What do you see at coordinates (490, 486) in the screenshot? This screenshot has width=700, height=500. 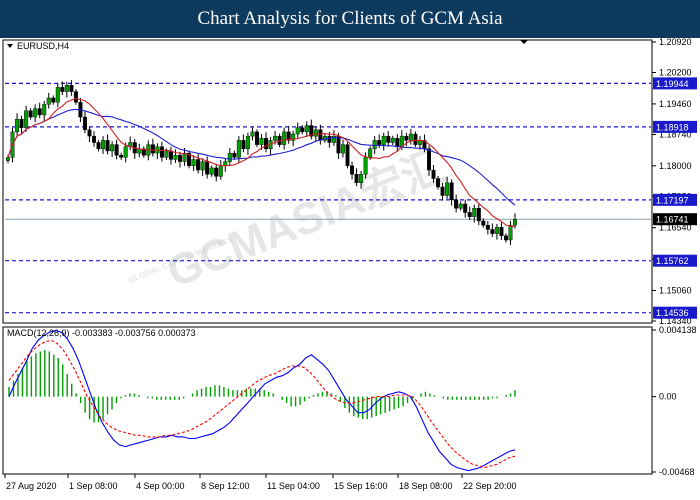 I see `x-tick-label: 22 Sep 20:00` at bounding box center [490, 486].